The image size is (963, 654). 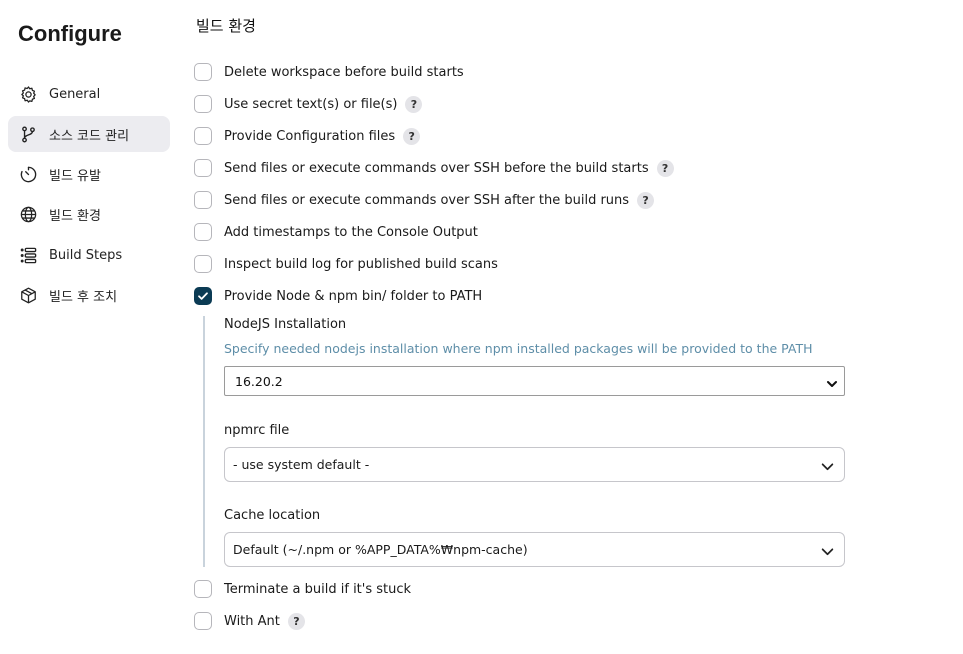 I want to click on npmrc-file-select: - use system default -, so click(x=534, y=464).